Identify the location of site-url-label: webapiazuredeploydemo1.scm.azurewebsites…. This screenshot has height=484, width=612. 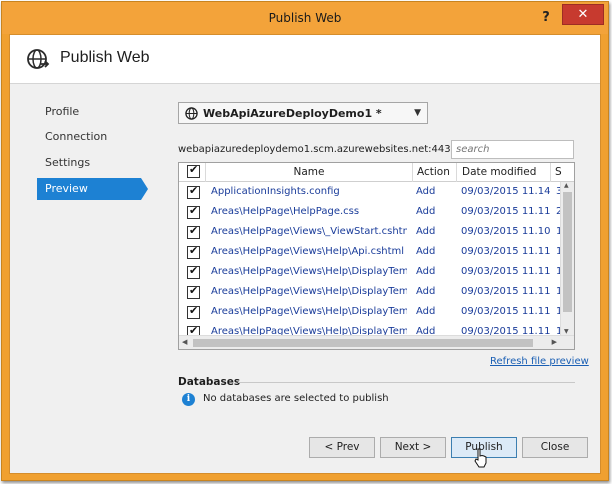
(321, 149).